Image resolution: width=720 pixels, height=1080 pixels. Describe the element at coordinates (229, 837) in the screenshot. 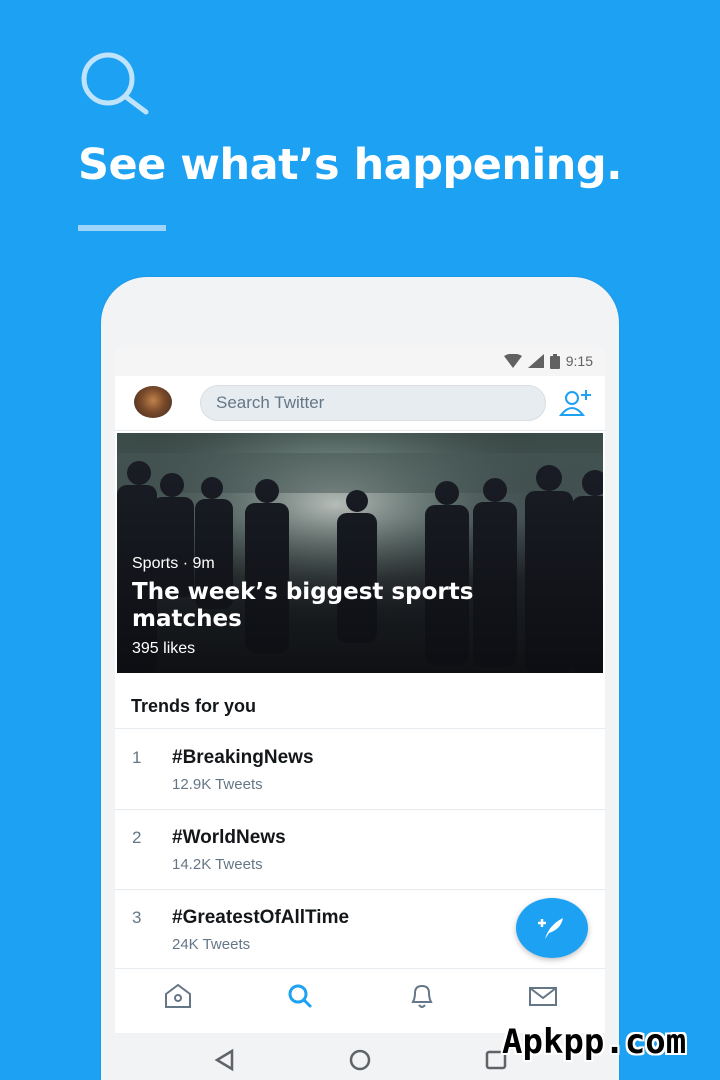

I see `trend-name: #WorldNews` at that location.